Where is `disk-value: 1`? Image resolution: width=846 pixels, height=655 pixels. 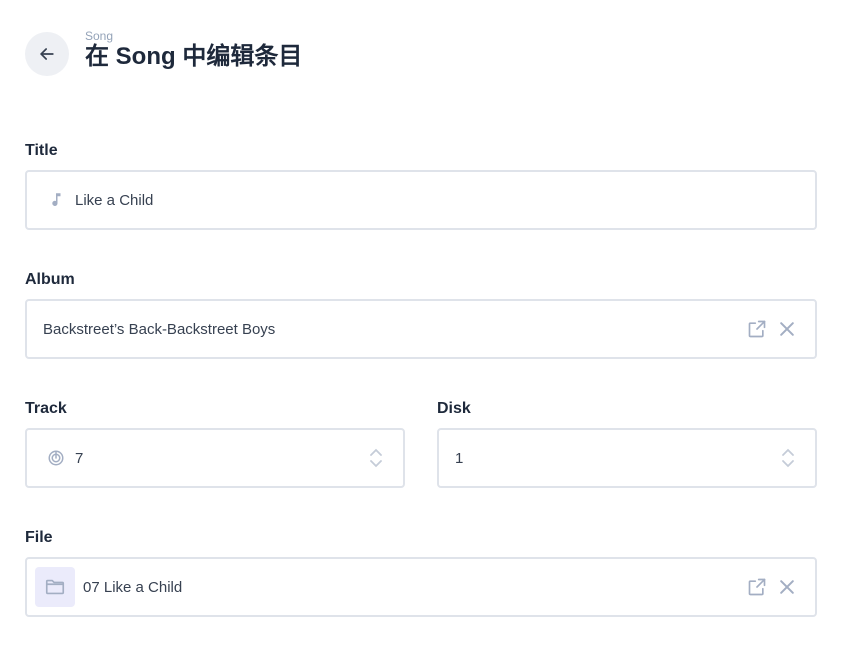
disk-value: 1 is located at coordinates (459, 458).